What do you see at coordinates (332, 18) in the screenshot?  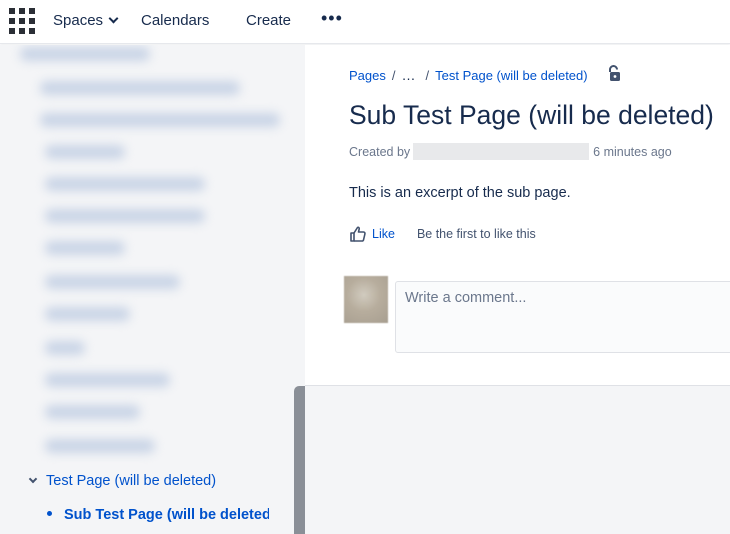 I see `more-icon: •••` at bounding box center [332, 18].